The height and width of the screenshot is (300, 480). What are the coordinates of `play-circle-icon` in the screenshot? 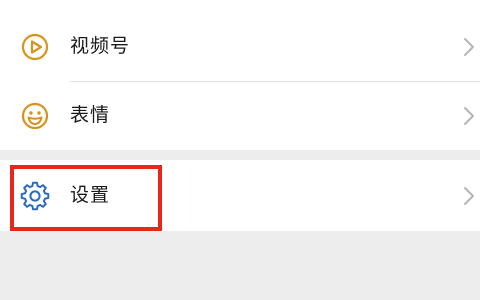 It's located at (35, 47).